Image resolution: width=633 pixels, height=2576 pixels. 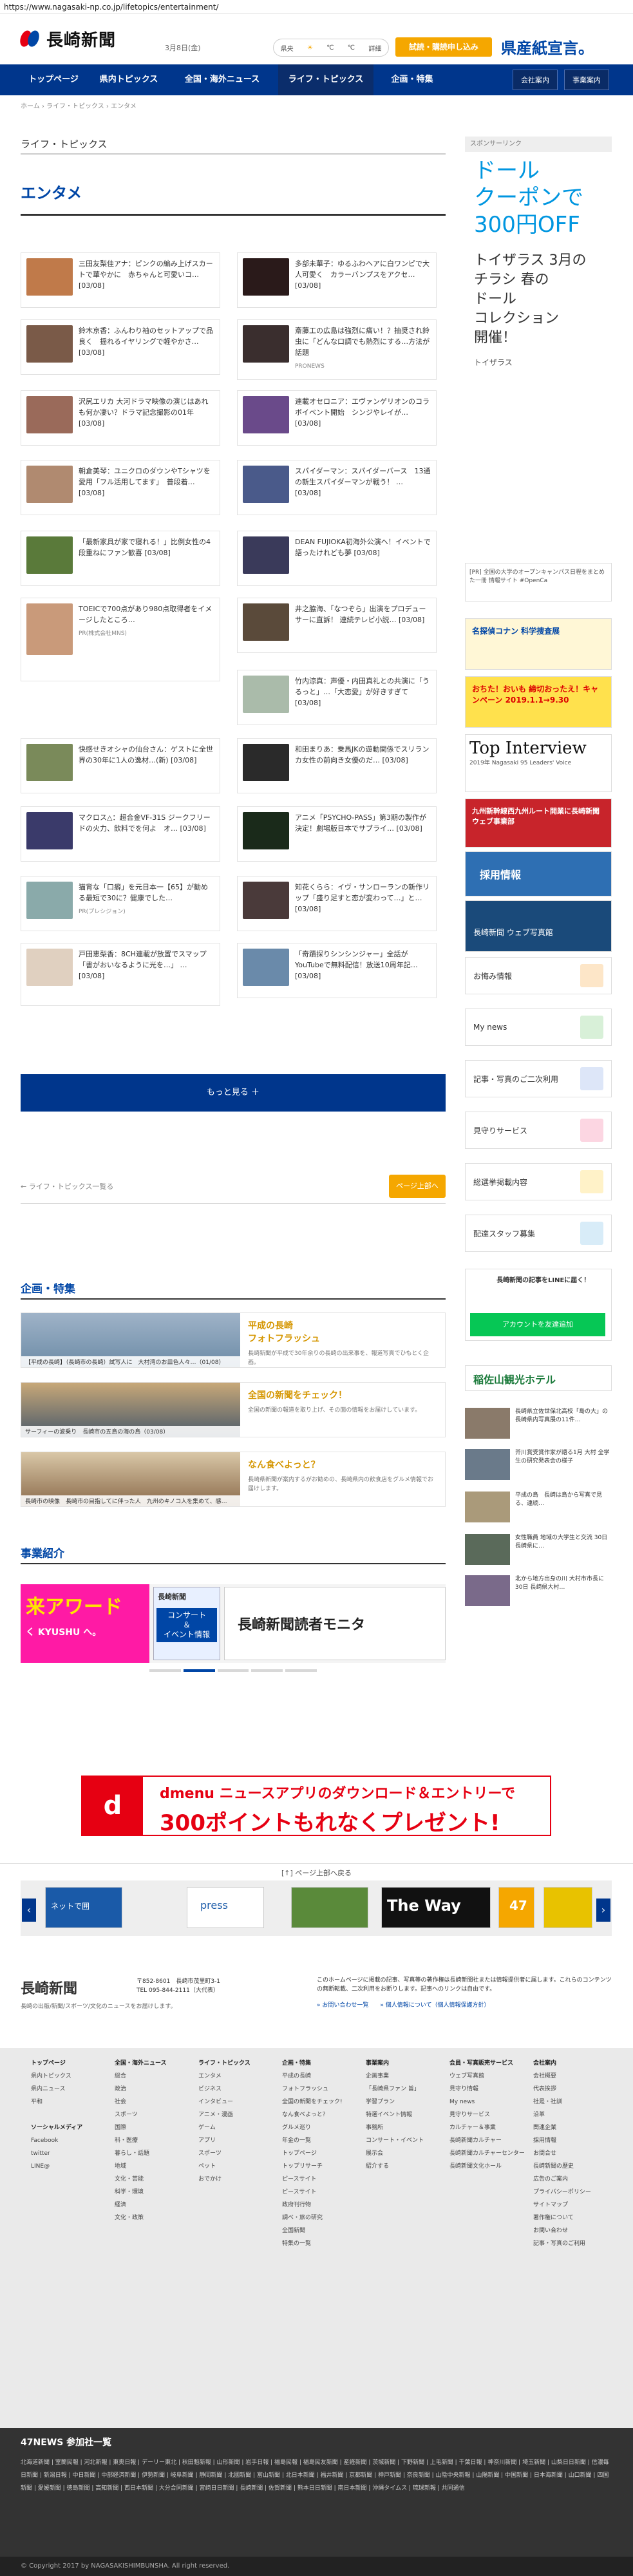 I want to click on footer-link: 政治, so click(x=141, y=2089).